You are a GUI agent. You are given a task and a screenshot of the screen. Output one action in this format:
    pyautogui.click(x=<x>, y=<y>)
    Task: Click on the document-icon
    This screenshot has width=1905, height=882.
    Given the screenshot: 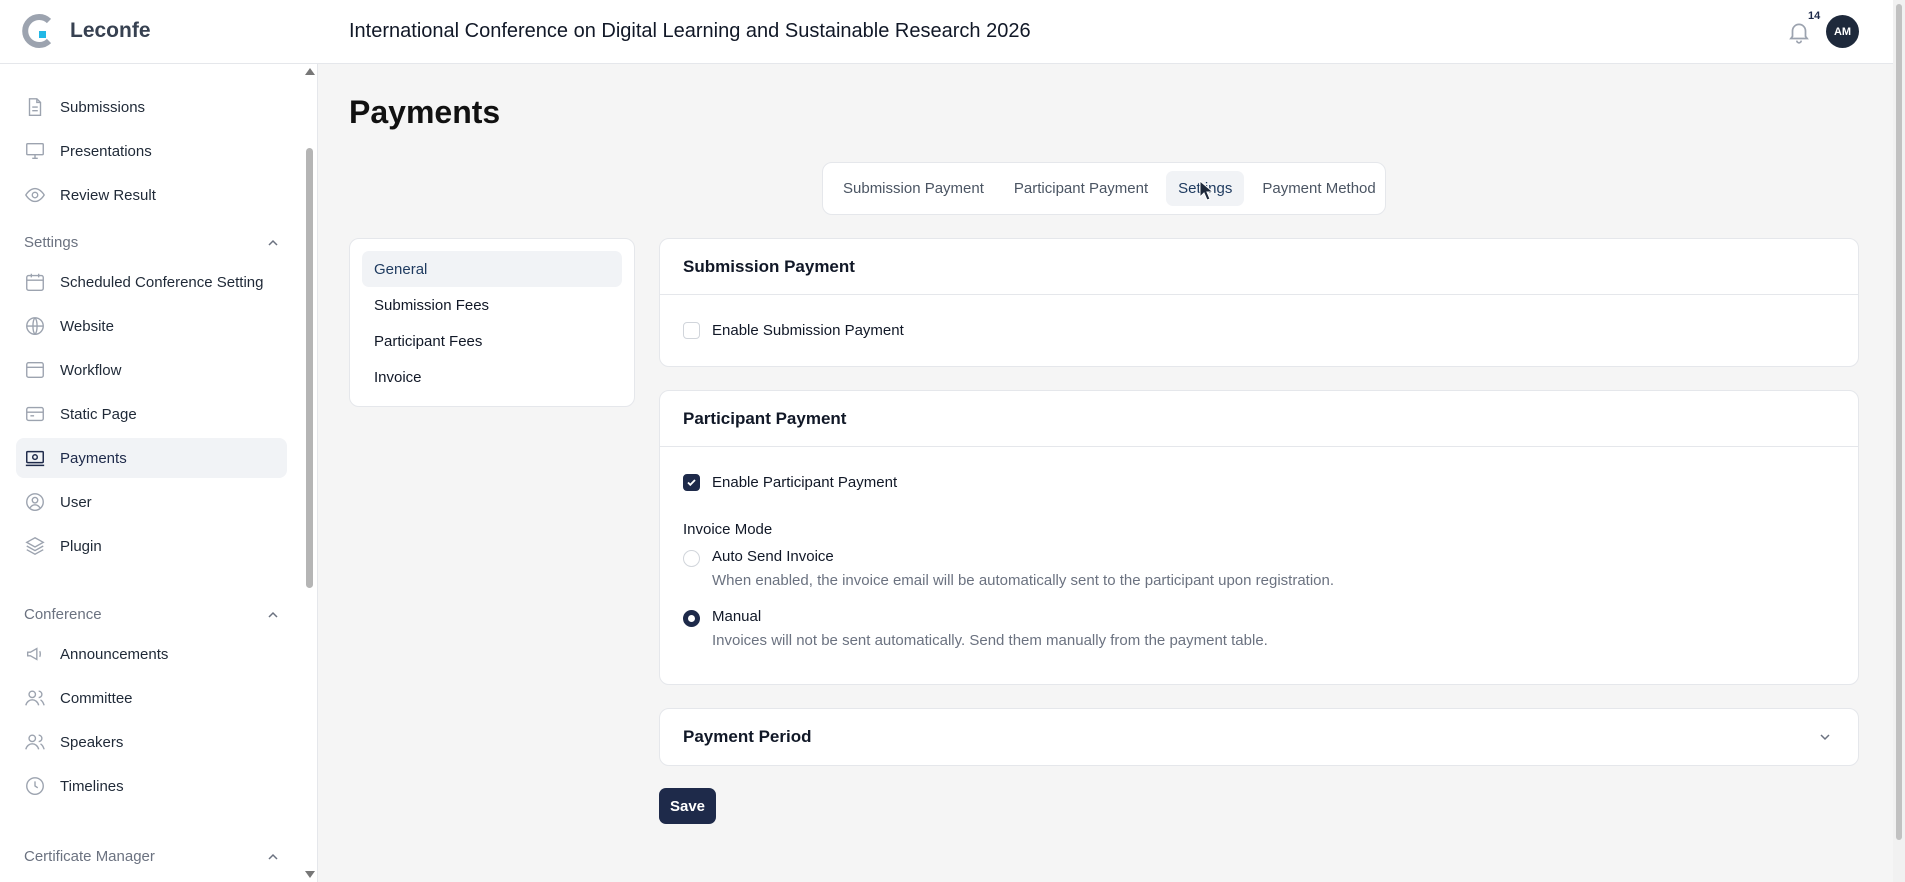 What is the action you would take?
    pyautogui.click(x=35, y=107)
    